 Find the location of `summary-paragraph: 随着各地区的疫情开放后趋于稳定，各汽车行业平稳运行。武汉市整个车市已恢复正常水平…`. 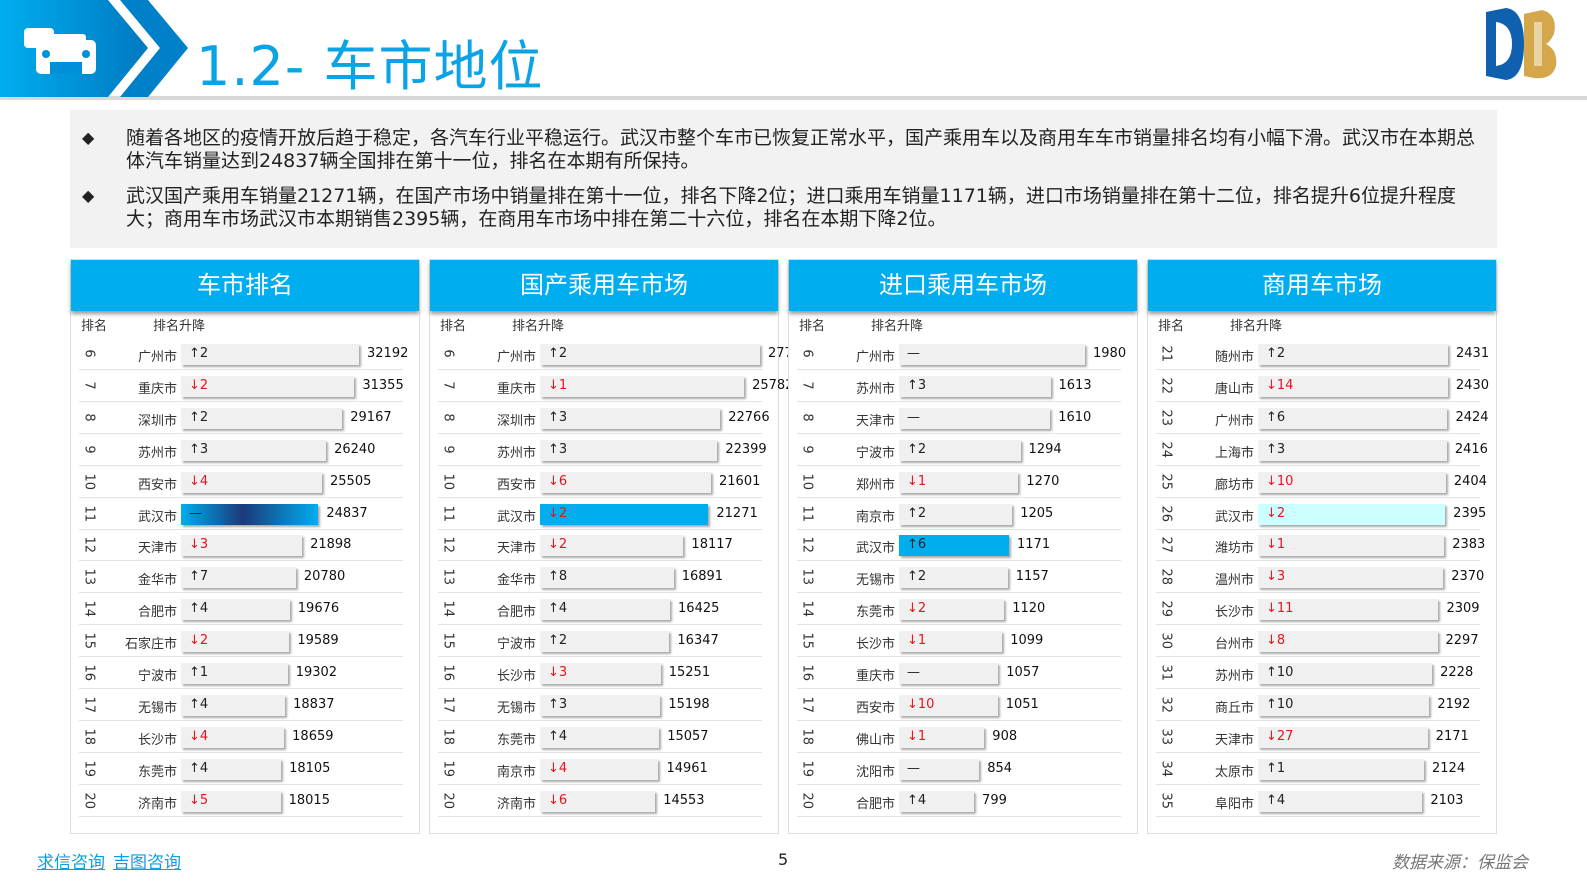

summary-paragraph: 随着各地区的疫情开放后趋于稳定，各汽车行业平稳运行。武汉市整个车市已恢复正常水平… is located at coordinates (801, 149).